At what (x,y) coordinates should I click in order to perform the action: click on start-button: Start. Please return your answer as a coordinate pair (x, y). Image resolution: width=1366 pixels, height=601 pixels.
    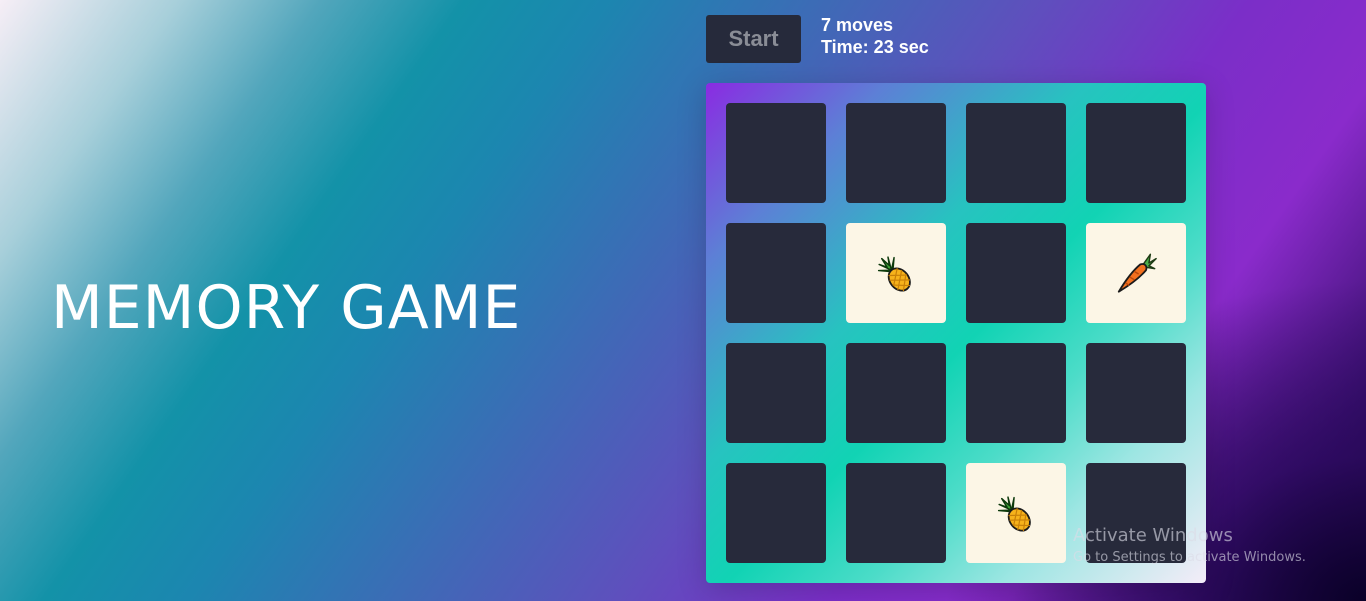
    Looking at the image, I should click on (753, 39).